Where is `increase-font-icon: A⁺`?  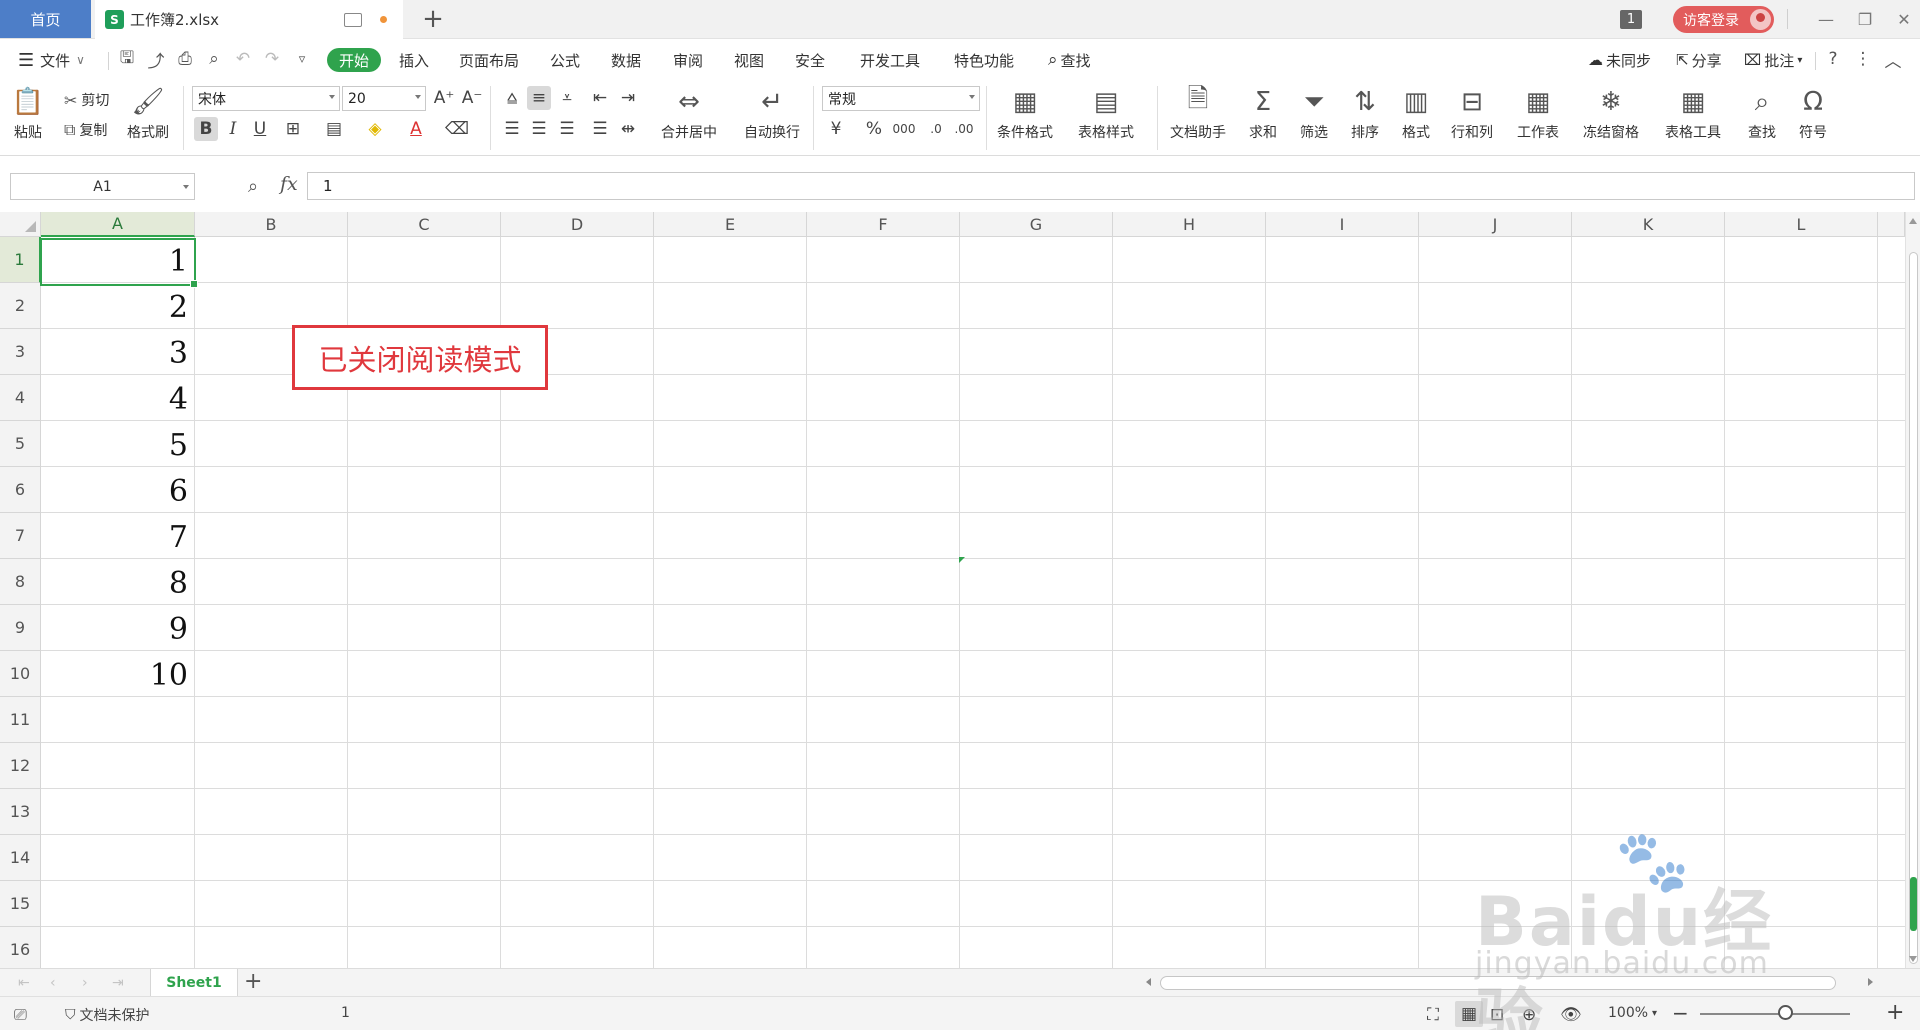 increase-font-icon: A⁺ is located at coordinates (444, 98).